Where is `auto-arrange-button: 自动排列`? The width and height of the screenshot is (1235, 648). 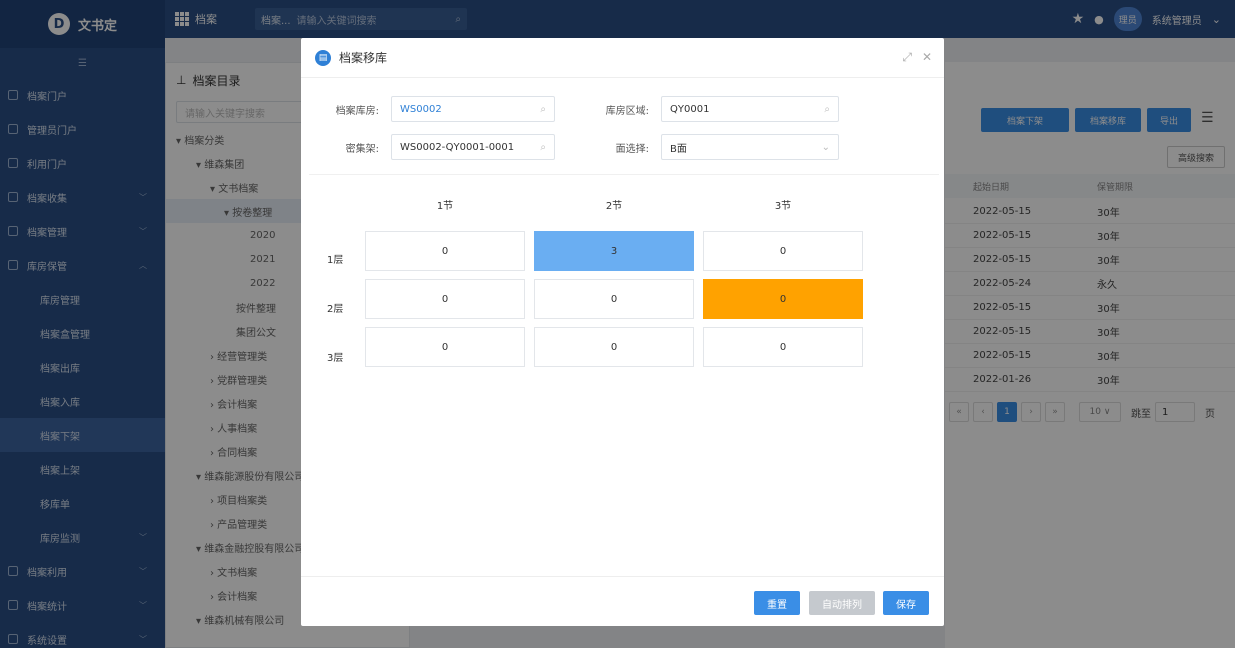
auto-arrange-button: 自动排列 is located at coordinates (842, 603).